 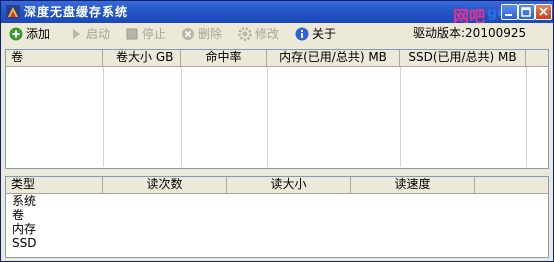 What do you see at coordinates (142, 58) in the screenshot?
I see `col-volume-size: 卷大小 GB` at bounding box center [142, 58].